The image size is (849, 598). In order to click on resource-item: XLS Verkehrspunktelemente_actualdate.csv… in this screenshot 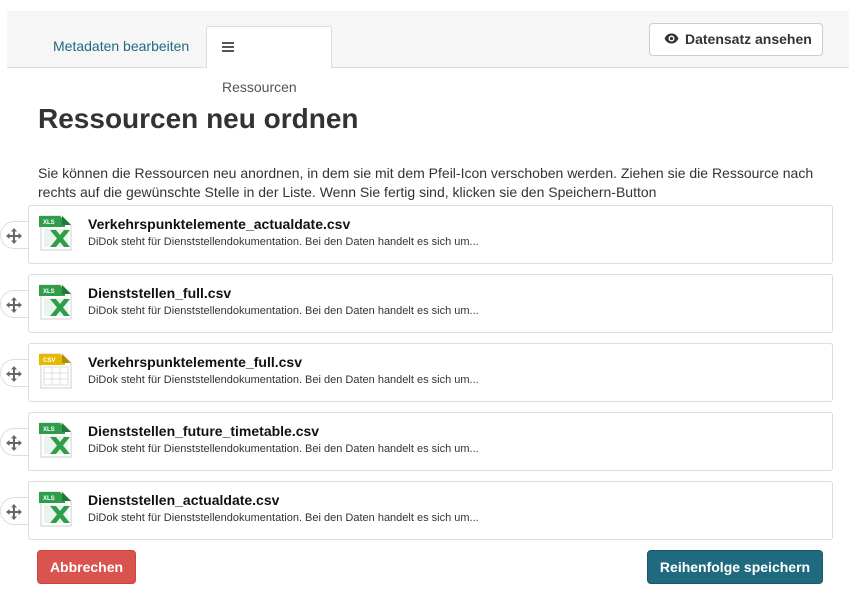, I will do `click(416, 234)`.